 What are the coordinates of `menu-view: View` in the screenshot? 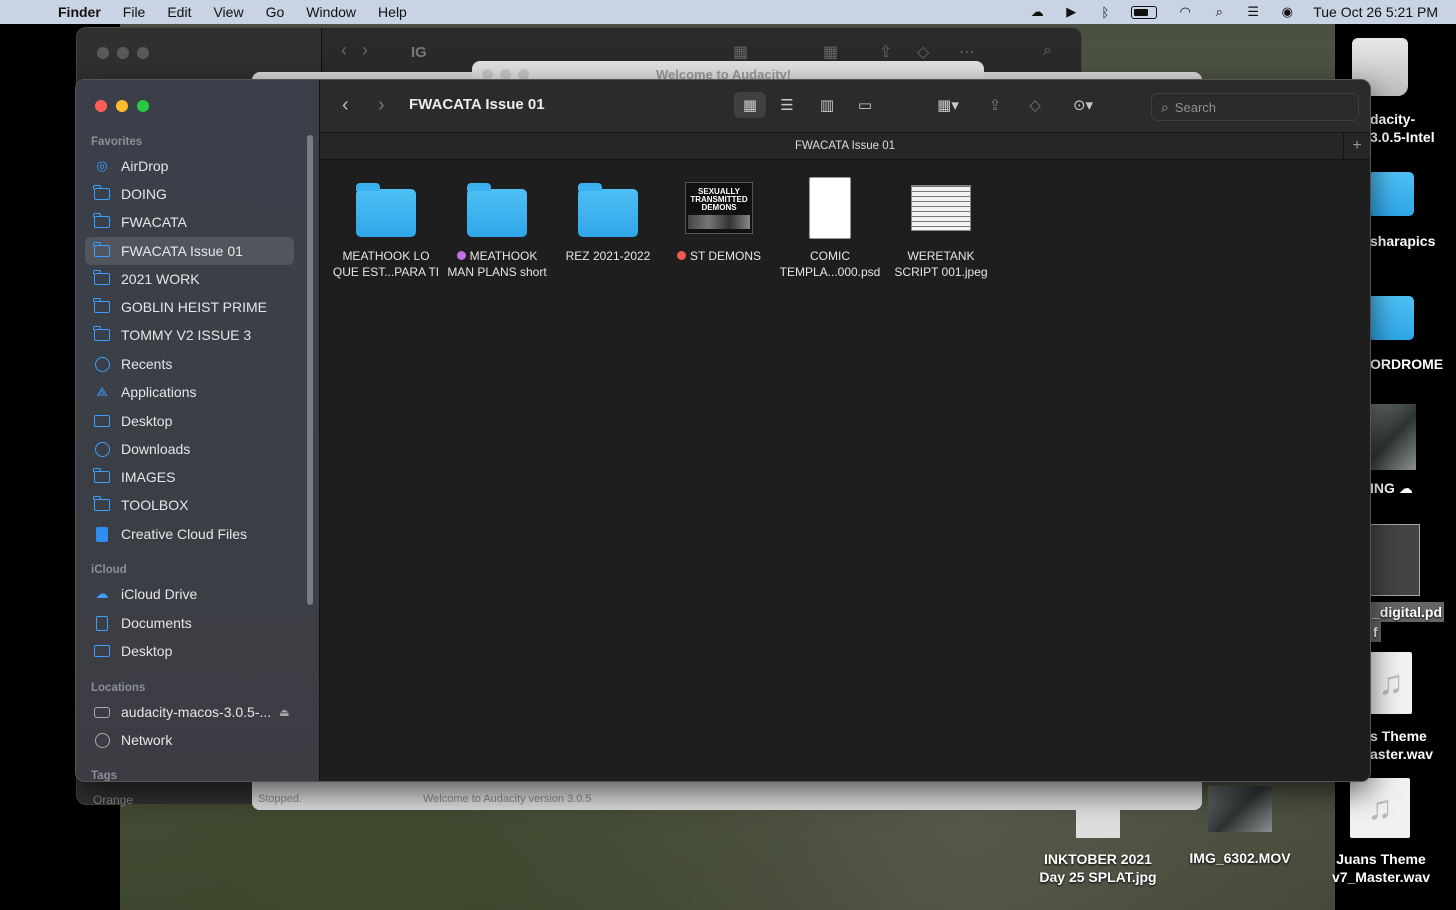 It's located at (228, 12).